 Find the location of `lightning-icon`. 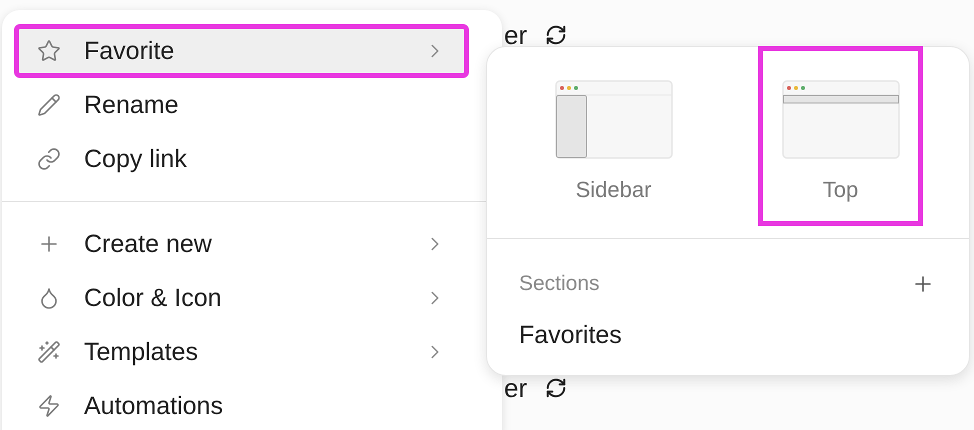

lightning-icon is located at coordinates (49, 406).